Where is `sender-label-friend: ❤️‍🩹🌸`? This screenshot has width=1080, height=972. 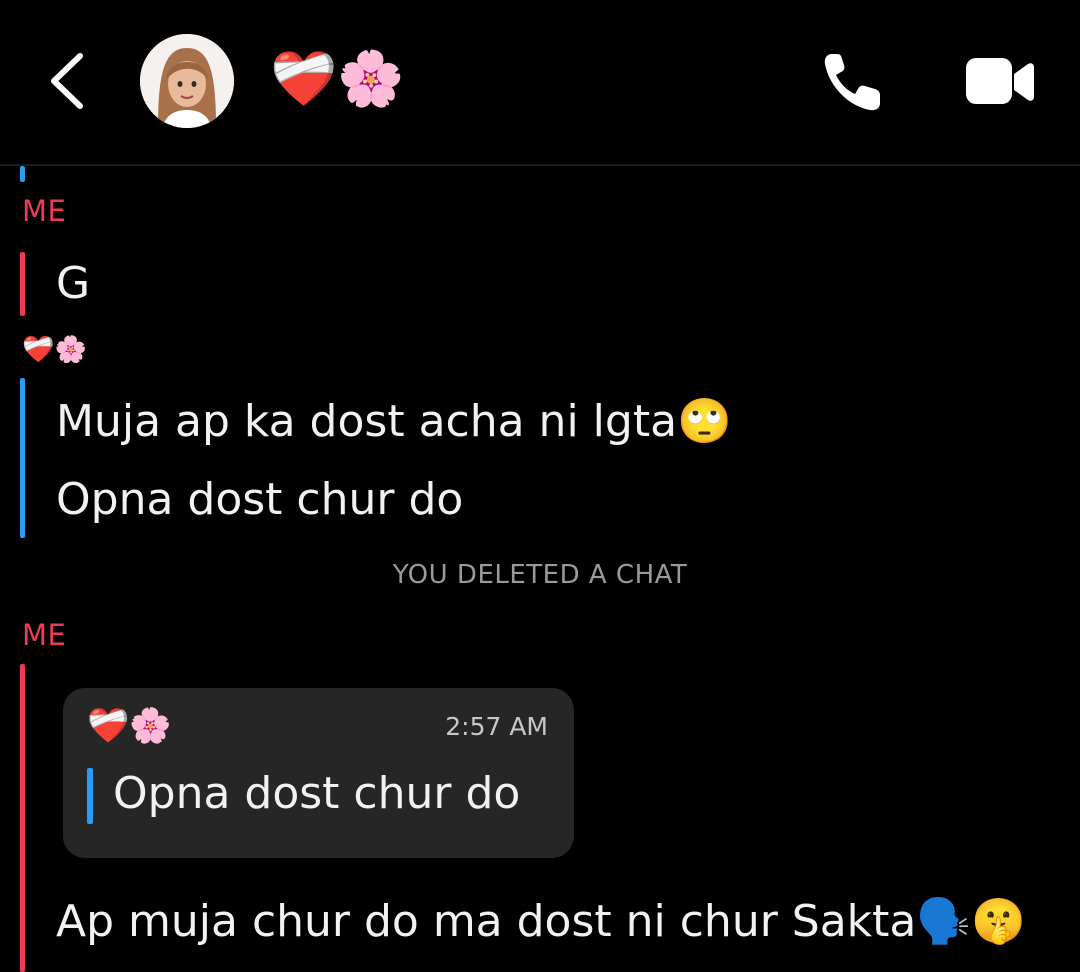
sender-label-friend: ❤️‍🩹🌸 is located at coordinates (55, 350).